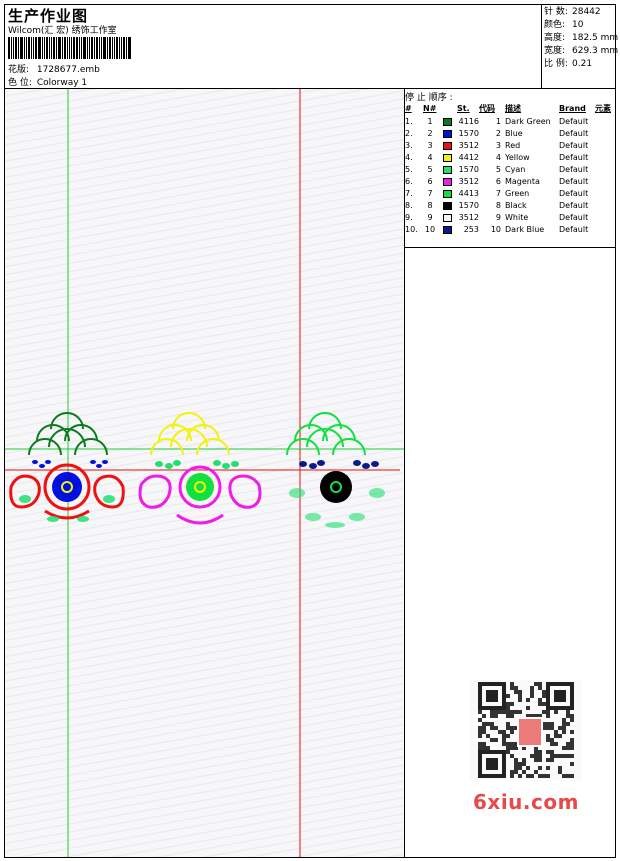 The width and height of the screenshot is (620, 861). I want to click on stop-sequence-title: 停 止 顺序 :, so click(429, 98).